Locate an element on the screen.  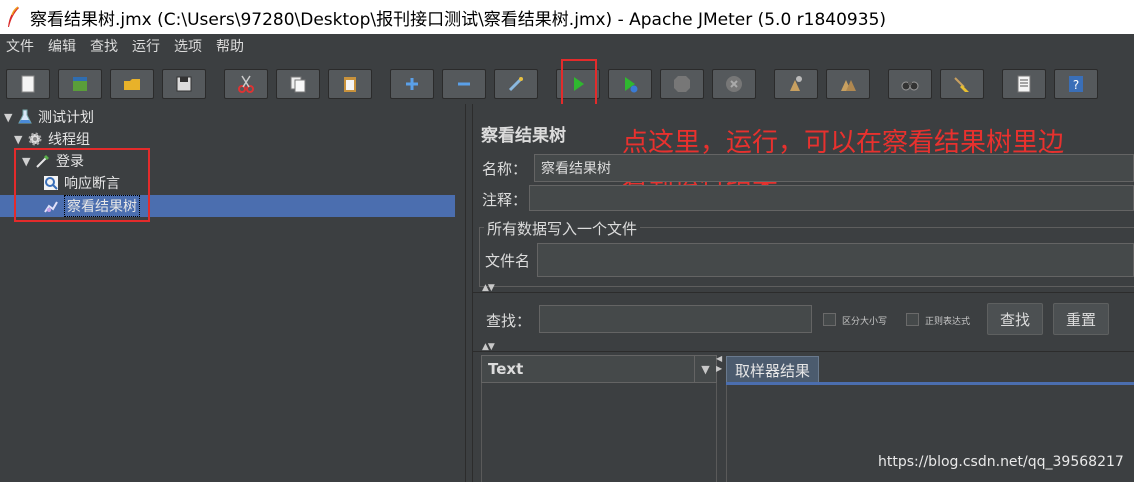
horizontal-splitter-arrows-icon: ◀ ▶ is located at coordinates (720, 364).